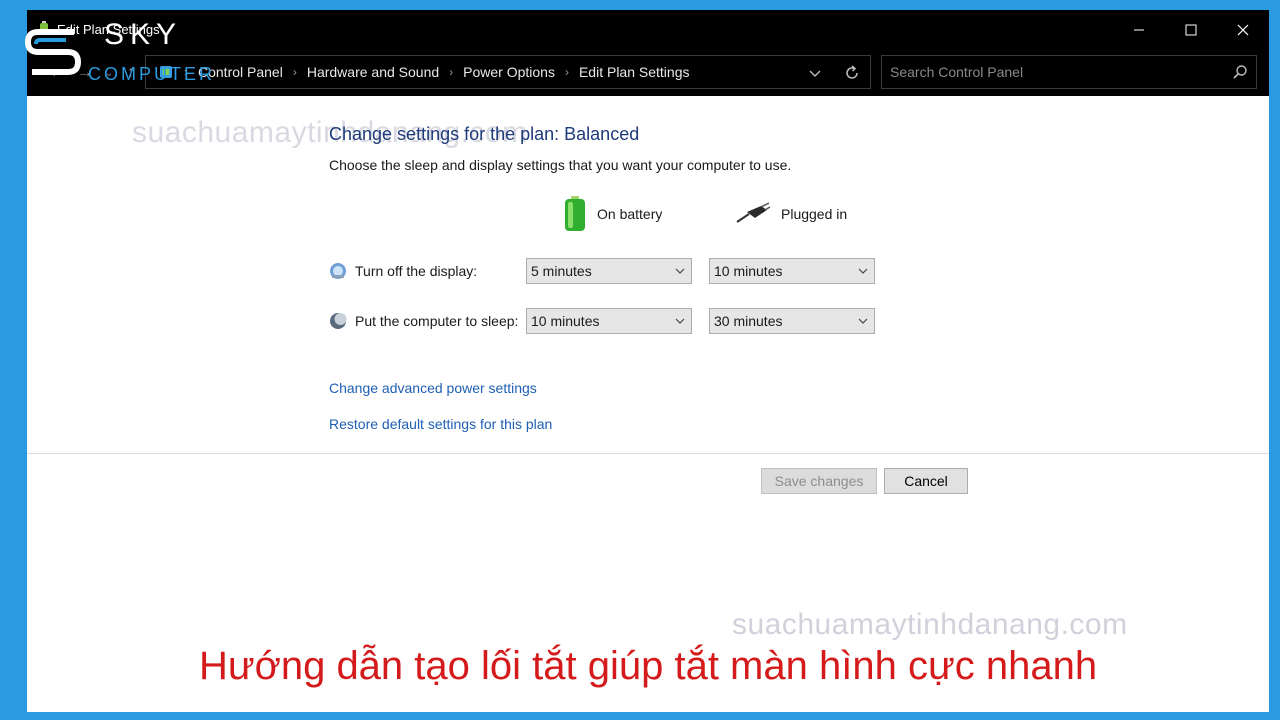 The width and height of the screenshot is (1280, 720). Describe the element at coordinates (437, 321) in the screenshot. I see `label-put-computer-to-sleep: Put the computer to sleep:` at that location.